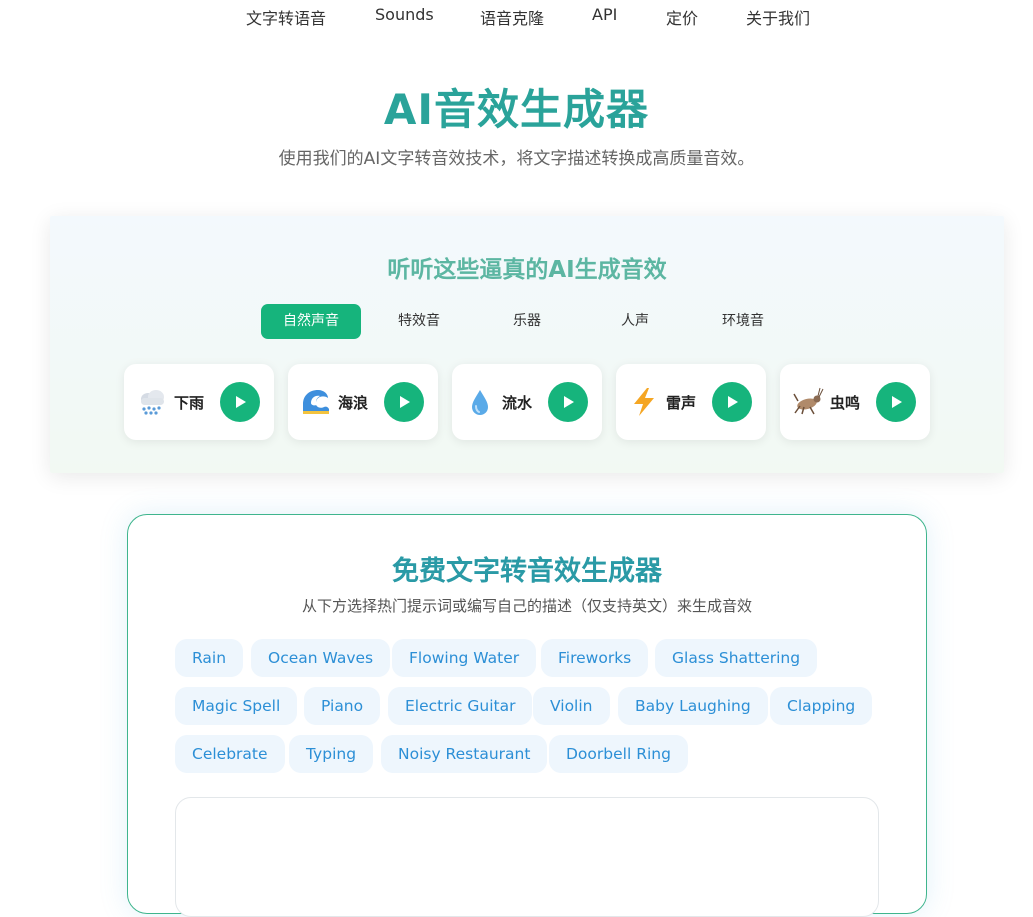 The width and height of the screenshot is (1033, 917). Describe the element at coordinates (460, 706) in the screenshot. I see `prompt-chip-electric-guitar: Electric Guitar` at that location.